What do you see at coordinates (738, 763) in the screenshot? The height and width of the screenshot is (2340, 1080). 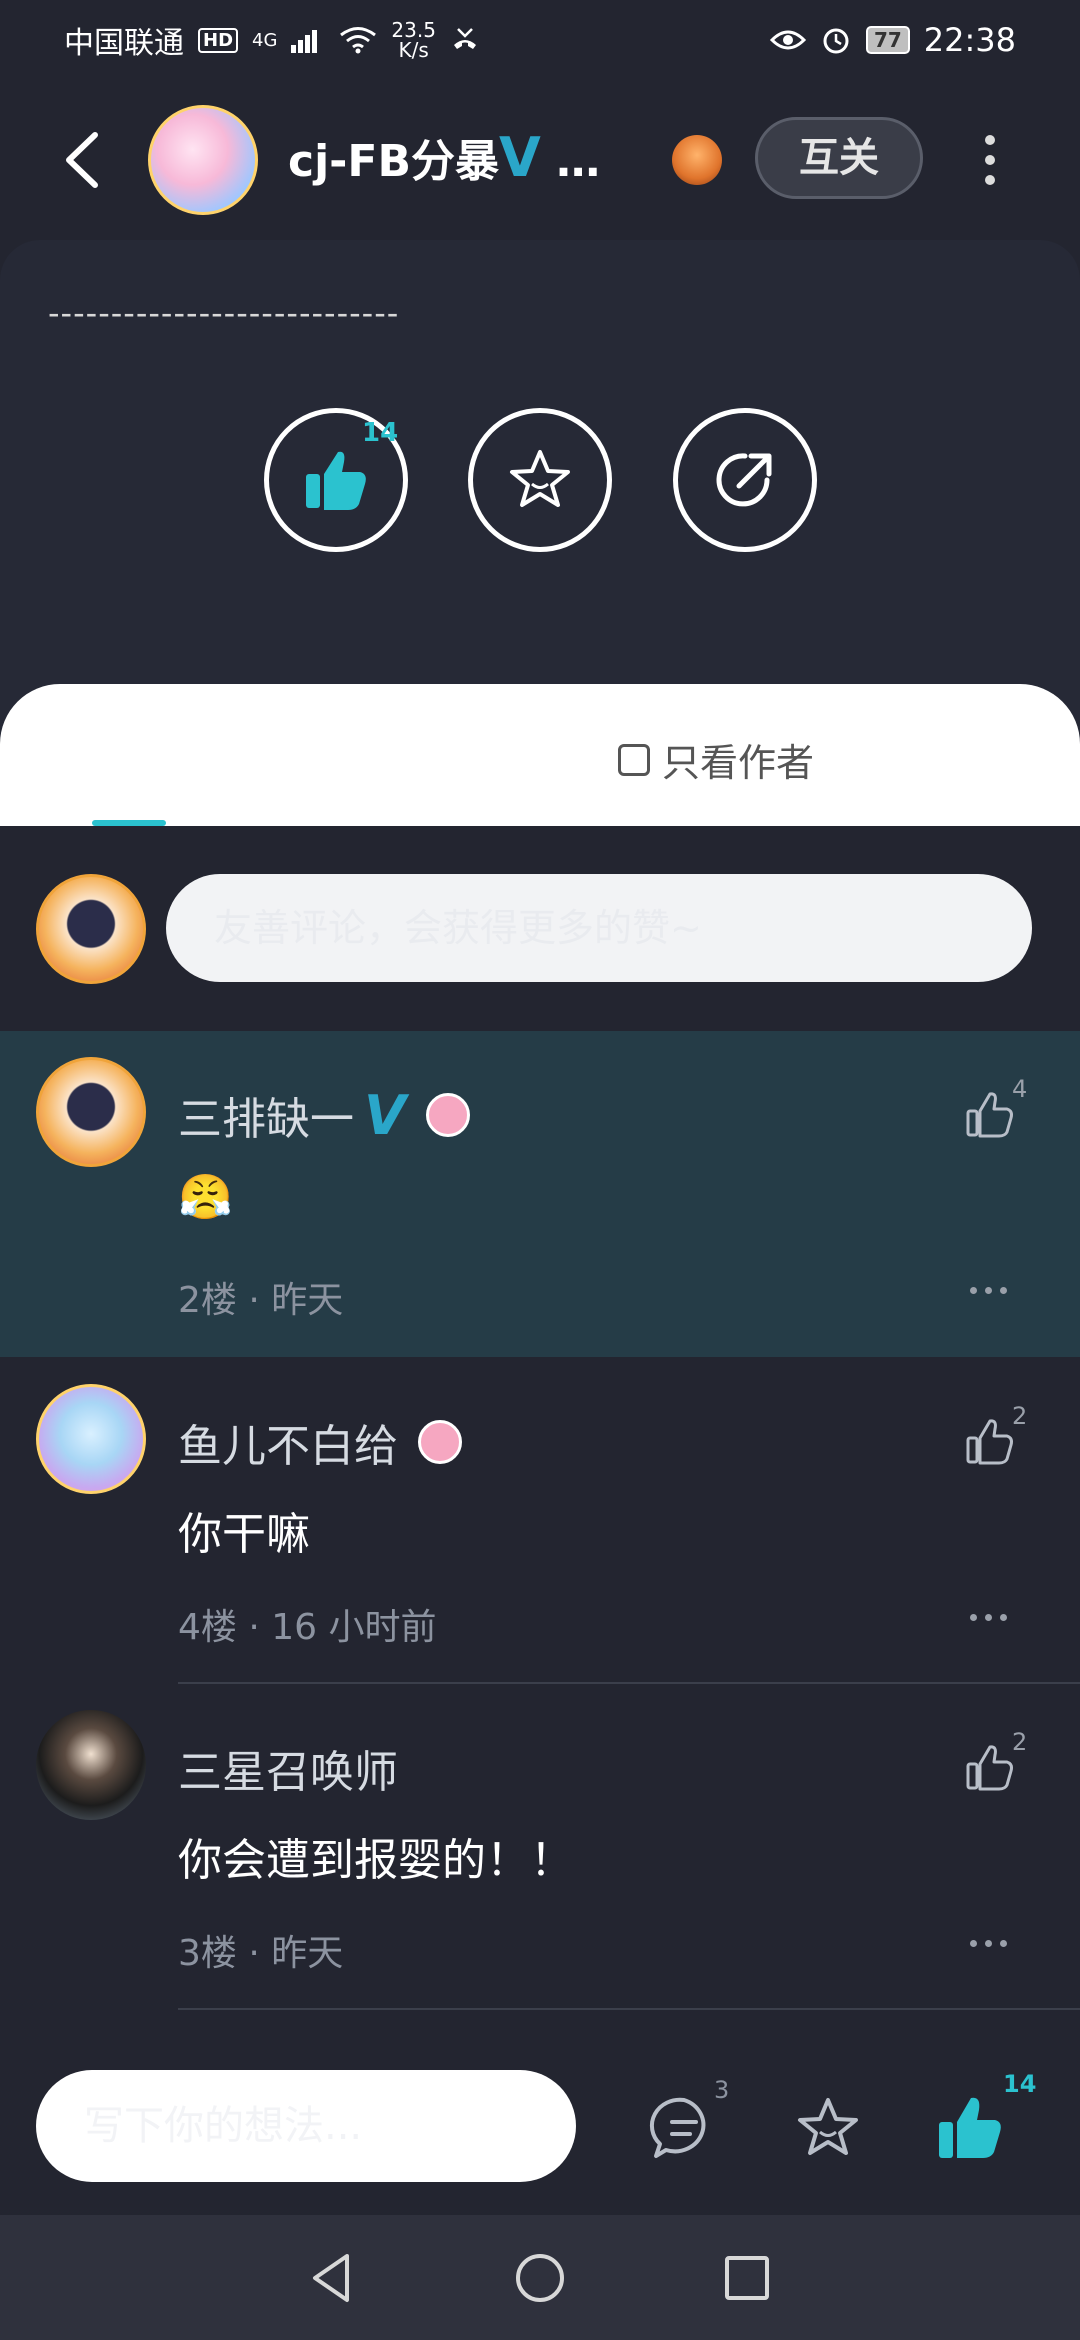 I see `author-only-label: 只看作者` at bounding box center [738, 763].